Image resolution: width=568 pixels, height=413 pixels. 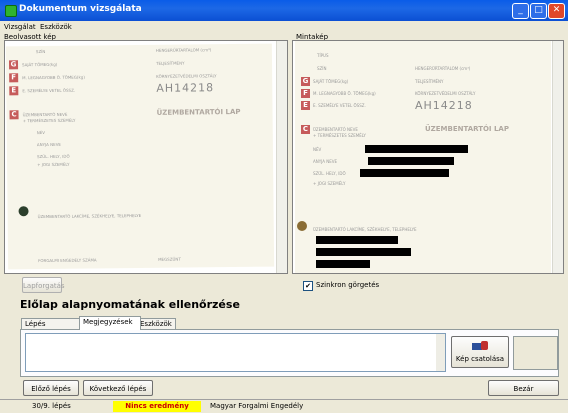 What do you see at coordinates (480, 352) in the screenshot?
I see `attach-image-button: Kép csatolása` at bounding box center [480, 352].